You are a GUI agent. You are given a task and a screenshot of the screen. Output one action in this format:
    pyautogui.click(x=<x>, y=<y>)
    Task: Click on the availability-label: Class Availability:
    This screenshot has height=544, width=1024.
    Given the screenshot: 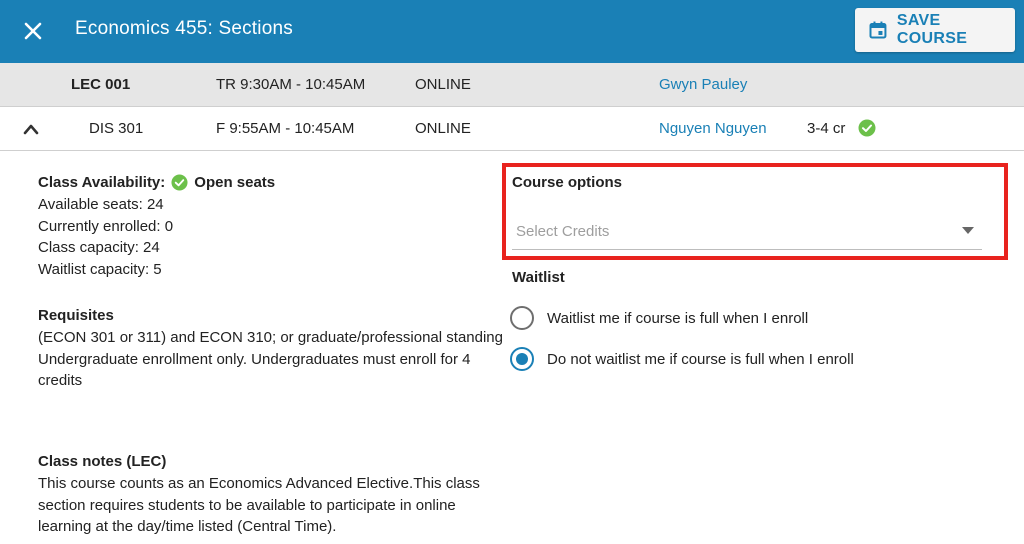 What is the action you would take?
    pyautogui.click(x=102, y=182)
    